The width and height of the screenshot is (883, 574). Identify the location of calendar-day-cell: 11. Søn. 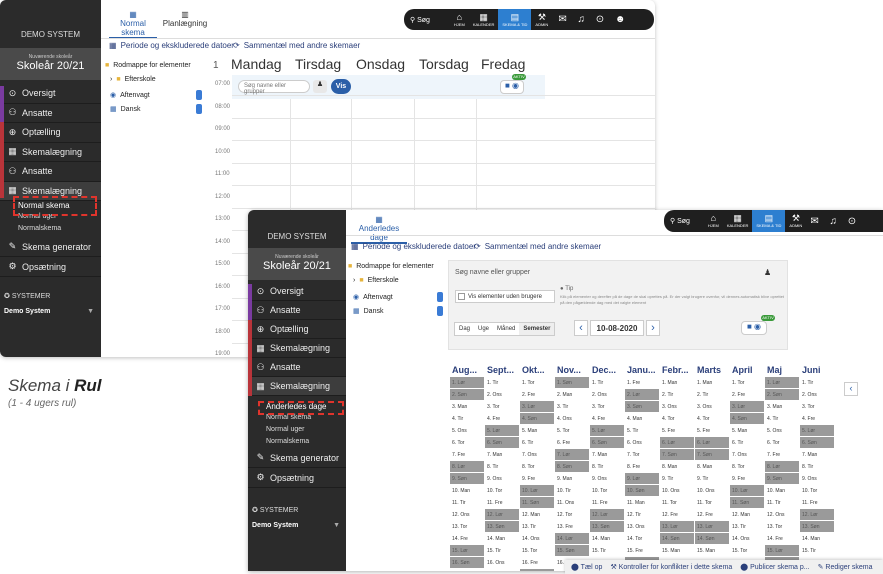
(747, 502).